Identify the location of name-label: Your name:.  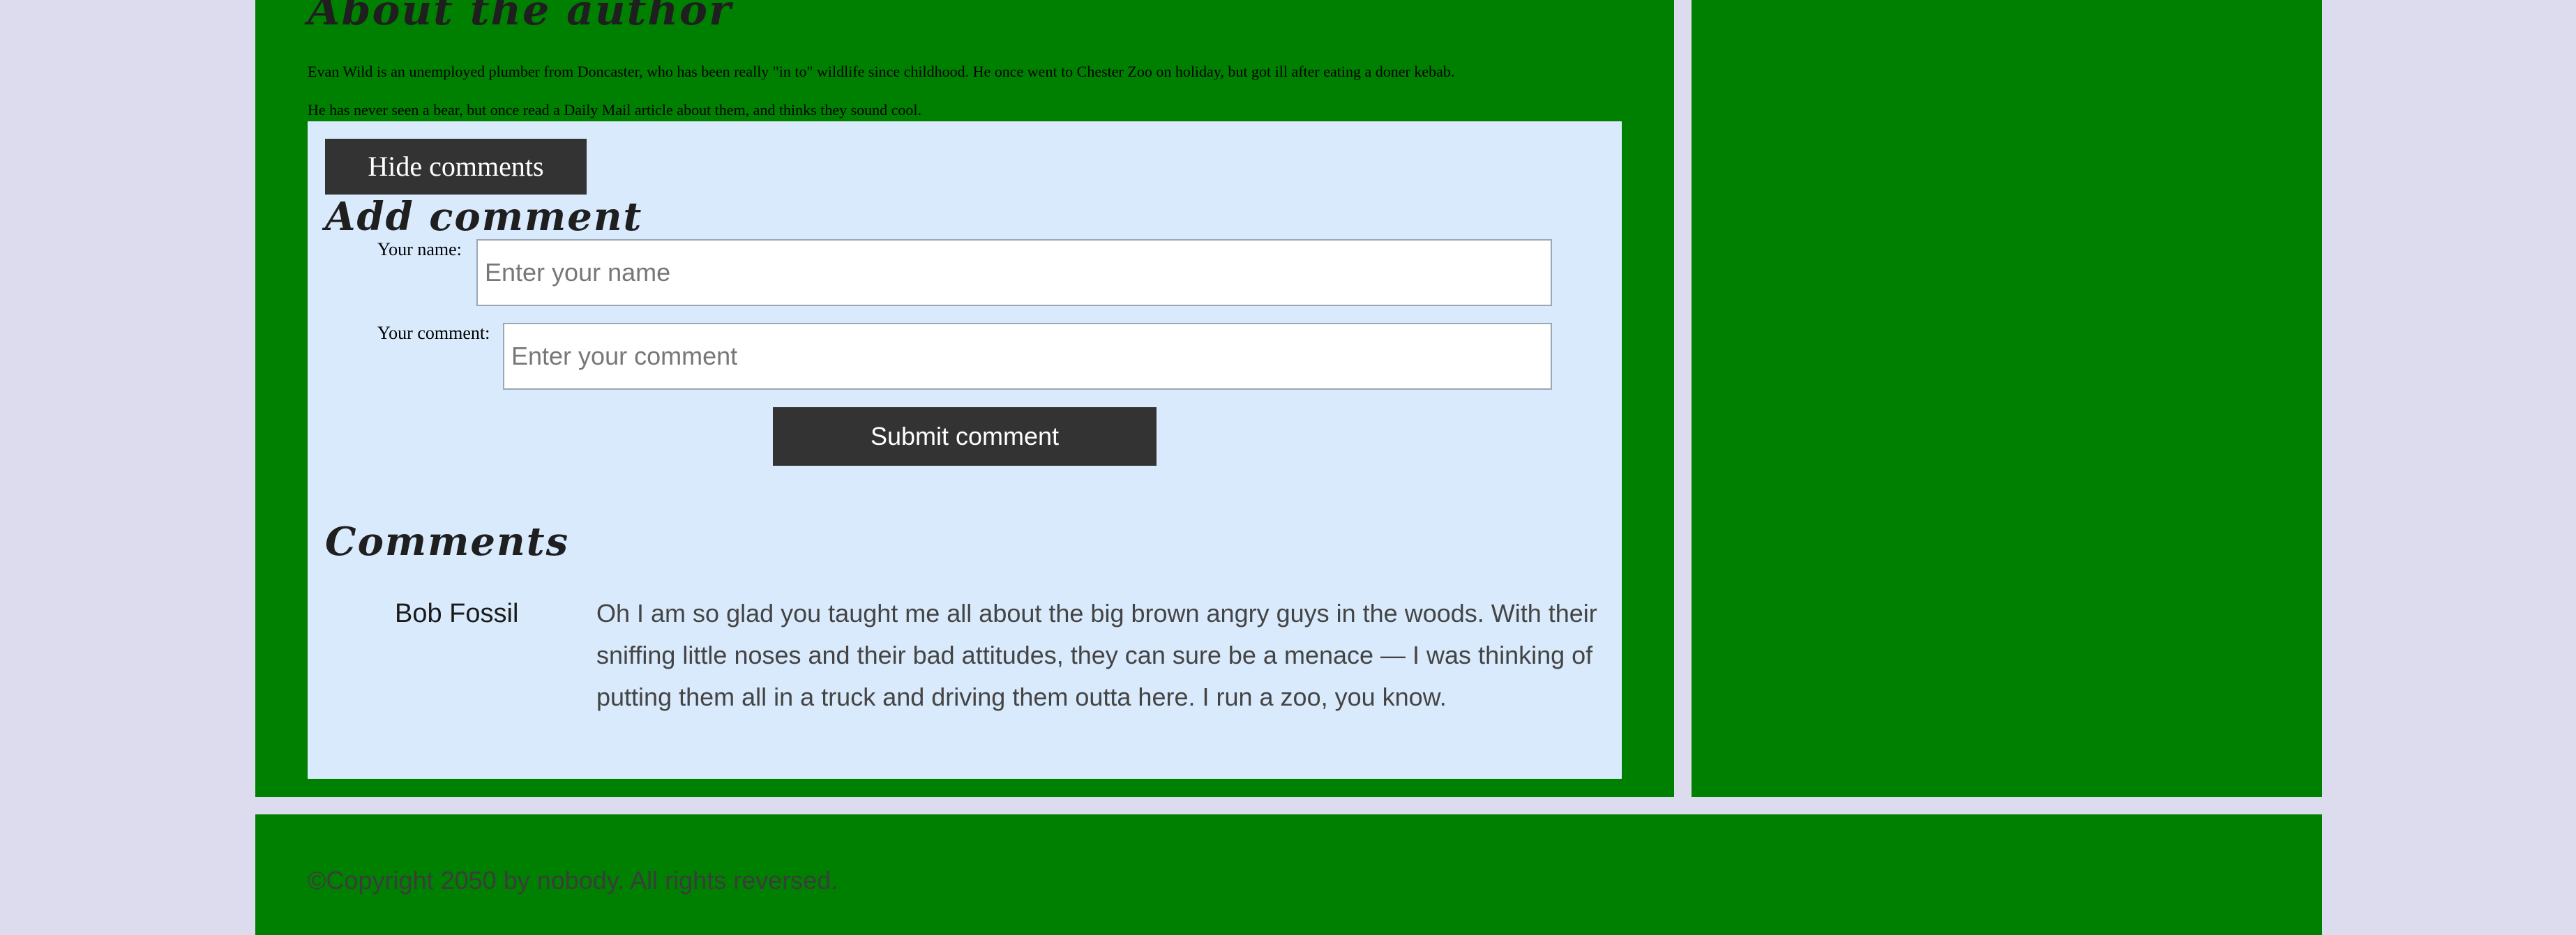
(419, 249).